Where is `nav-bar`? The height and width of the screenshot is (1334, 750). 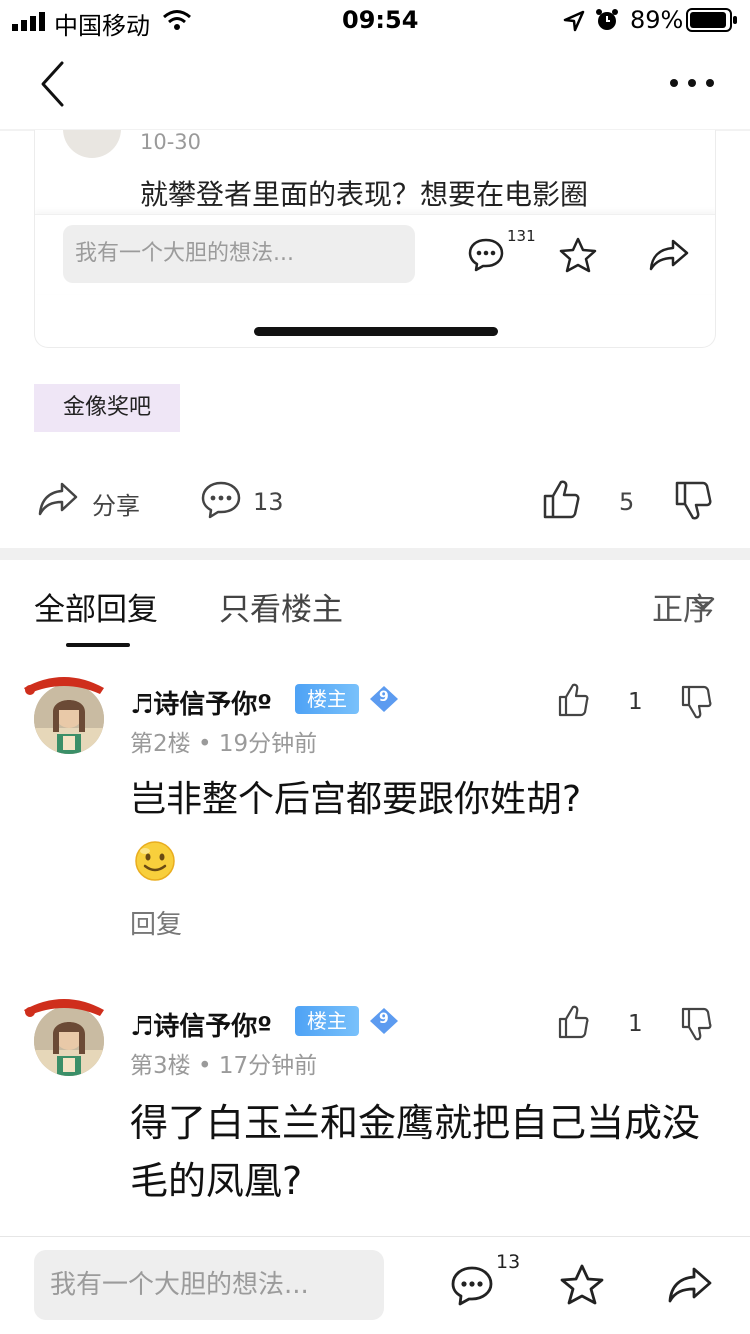 nav-bar is located at coordinates (375, 85).